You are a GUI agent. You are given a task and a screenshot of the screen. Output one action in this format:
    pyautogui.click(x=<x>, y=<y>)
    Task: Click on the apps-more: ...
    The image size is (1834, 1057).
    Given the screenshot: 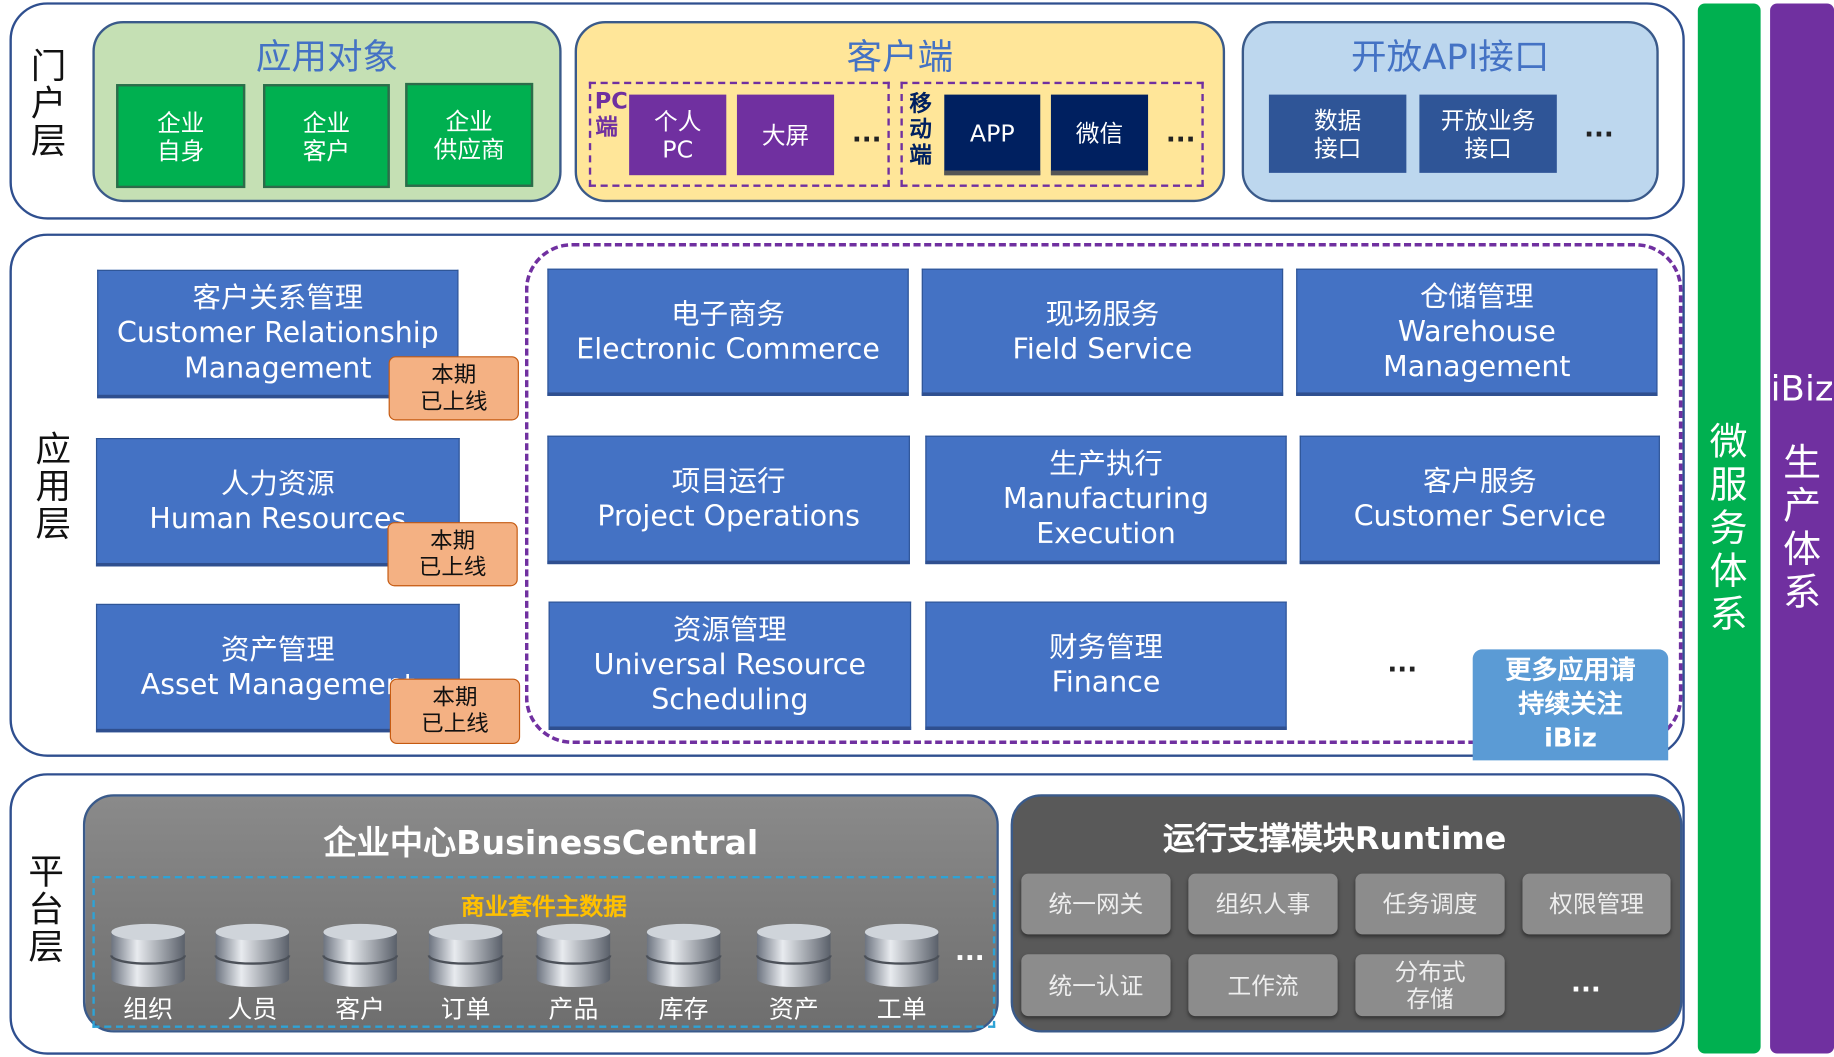 What is the action you would take?
    pyautogui.click(x=1402, y=664)
    